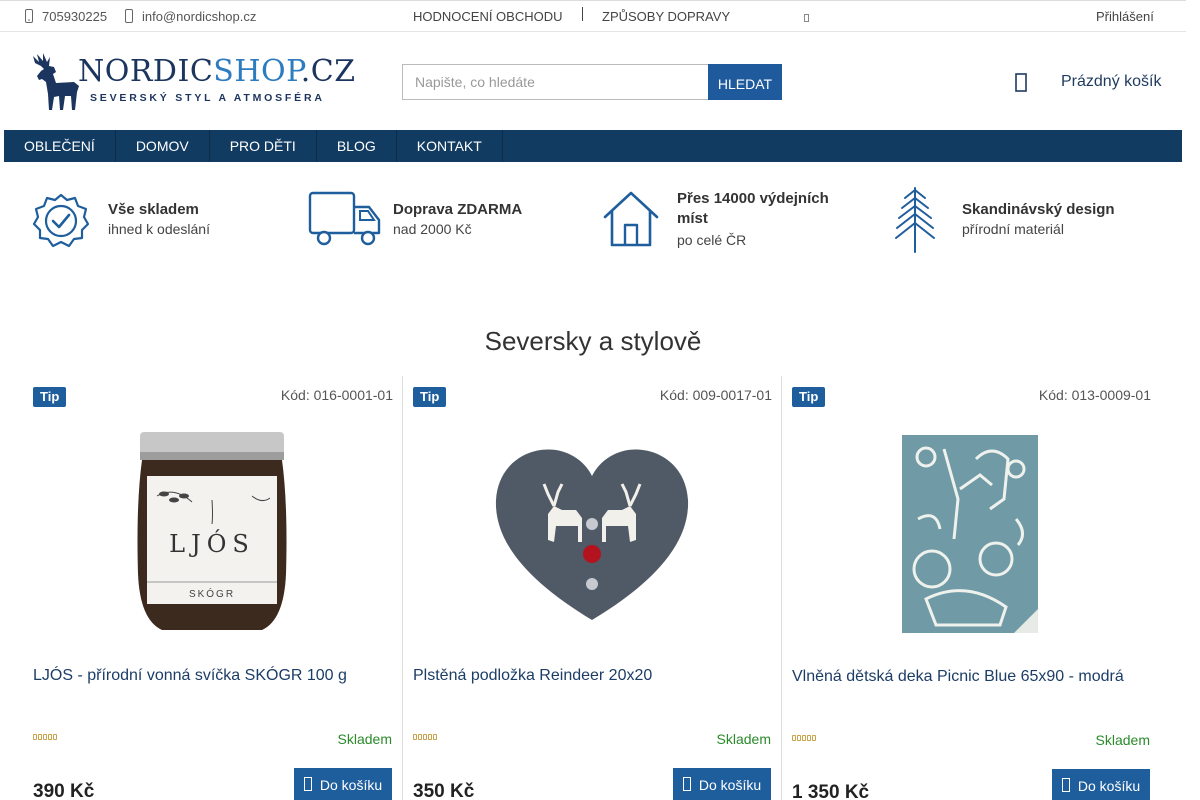 The width and height of the screenshot is (1200, 800). What do you see at coordinates (488, 16) in the screenshot?
I see `link-shop-reviews: HODNOCENÍ OBCHODU` at bounding box center [488, 16].